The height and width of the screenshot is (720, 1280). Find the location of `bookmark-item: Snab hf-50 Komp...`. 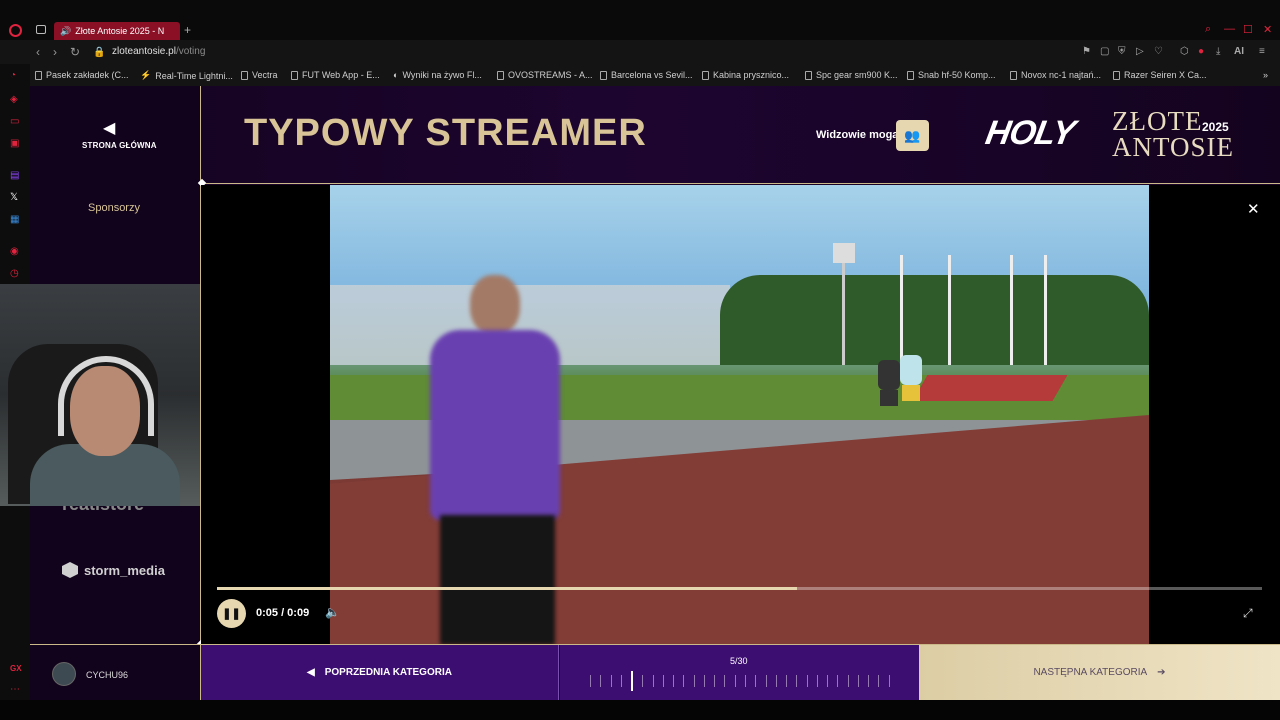

bookmark-item: Snab hf-50 Komp... is located at coordinates (951, 75).